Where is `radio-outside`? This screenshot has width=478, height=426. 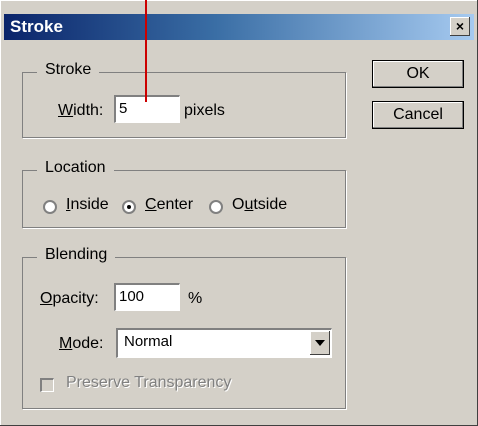 radio-outside is located at coordinates (216, 207).